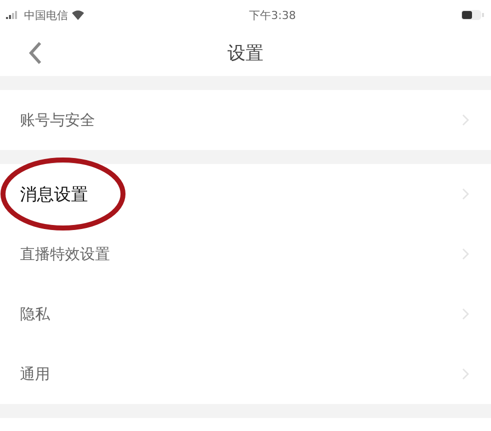 This screenshot has width=491, height=431. Describe the element at coordinates (78, 15) in the screenshot. I see `wifi-icon` at that location.